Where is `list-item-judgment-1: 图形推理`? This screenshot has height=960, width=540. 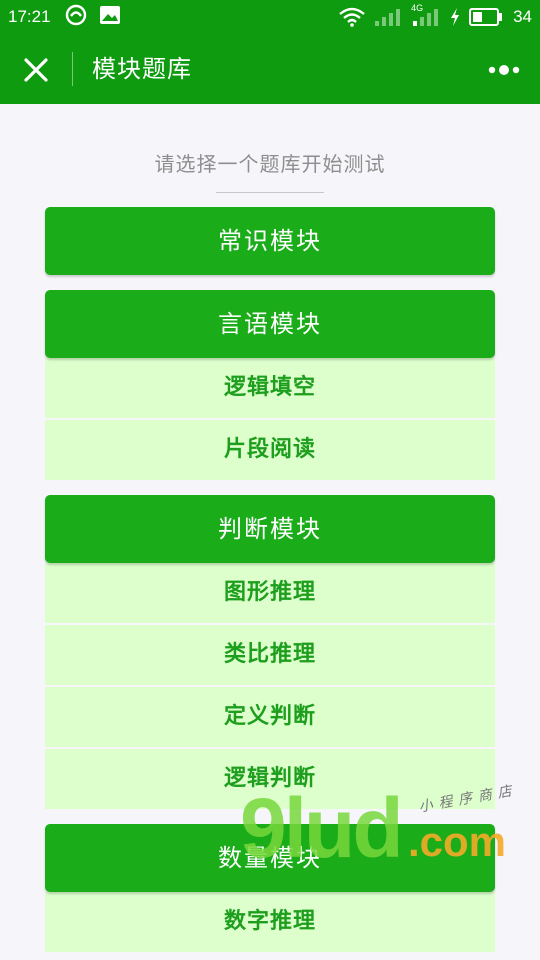 list-item-judgment-1: 图形推理 is located at coordinates (270, 593).